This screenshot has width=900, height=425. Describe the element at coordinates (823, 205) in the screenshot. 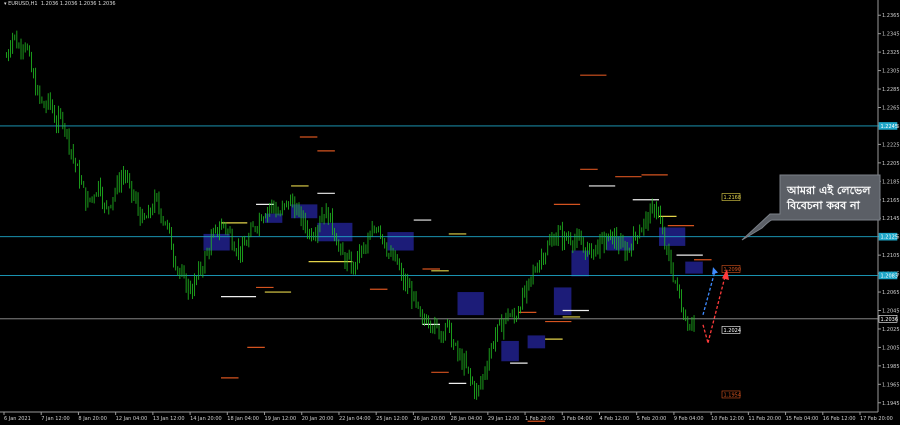

I see `callout-line-2: বিবেচনা করব না` at that location.